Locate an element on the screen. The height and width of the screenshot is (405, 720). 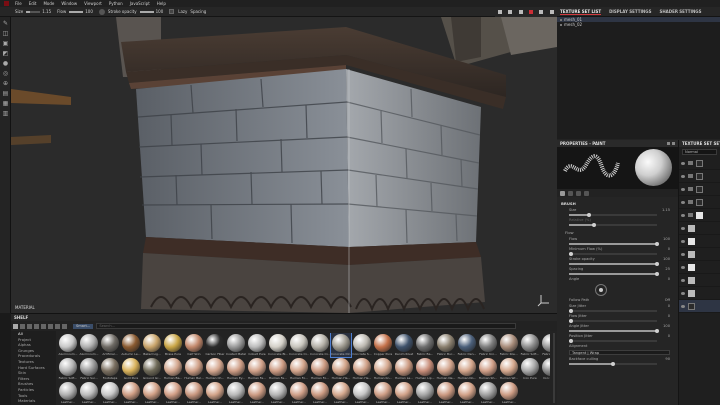
backface-value: 90 is located at coordinates (667, 359).